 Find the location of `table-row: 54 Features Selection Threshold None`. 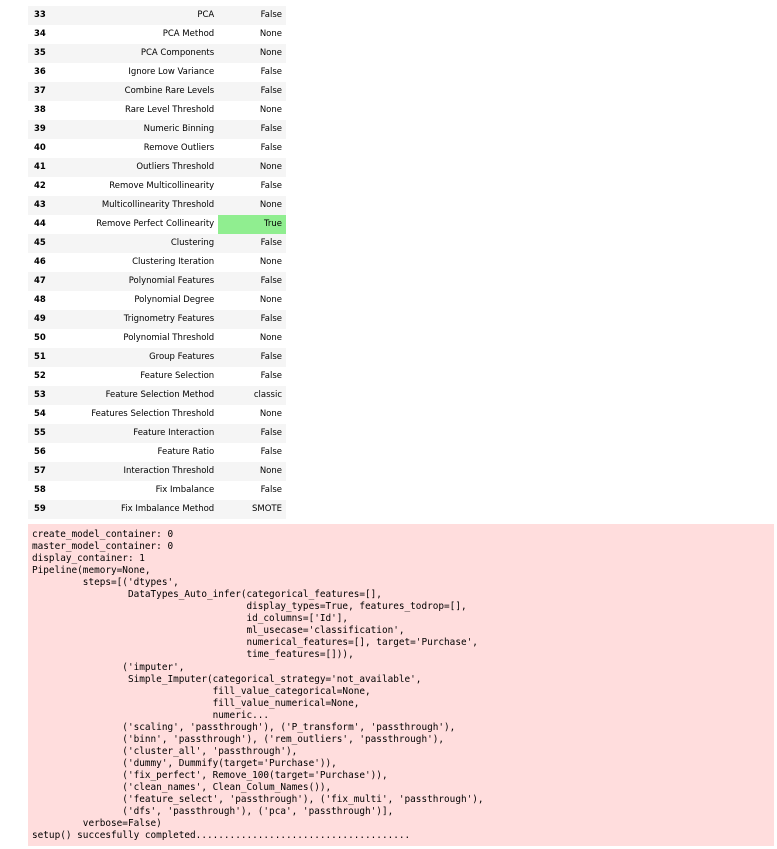

table-row: 54 Features Selection Threshold None is located at coordinates (157, 414).